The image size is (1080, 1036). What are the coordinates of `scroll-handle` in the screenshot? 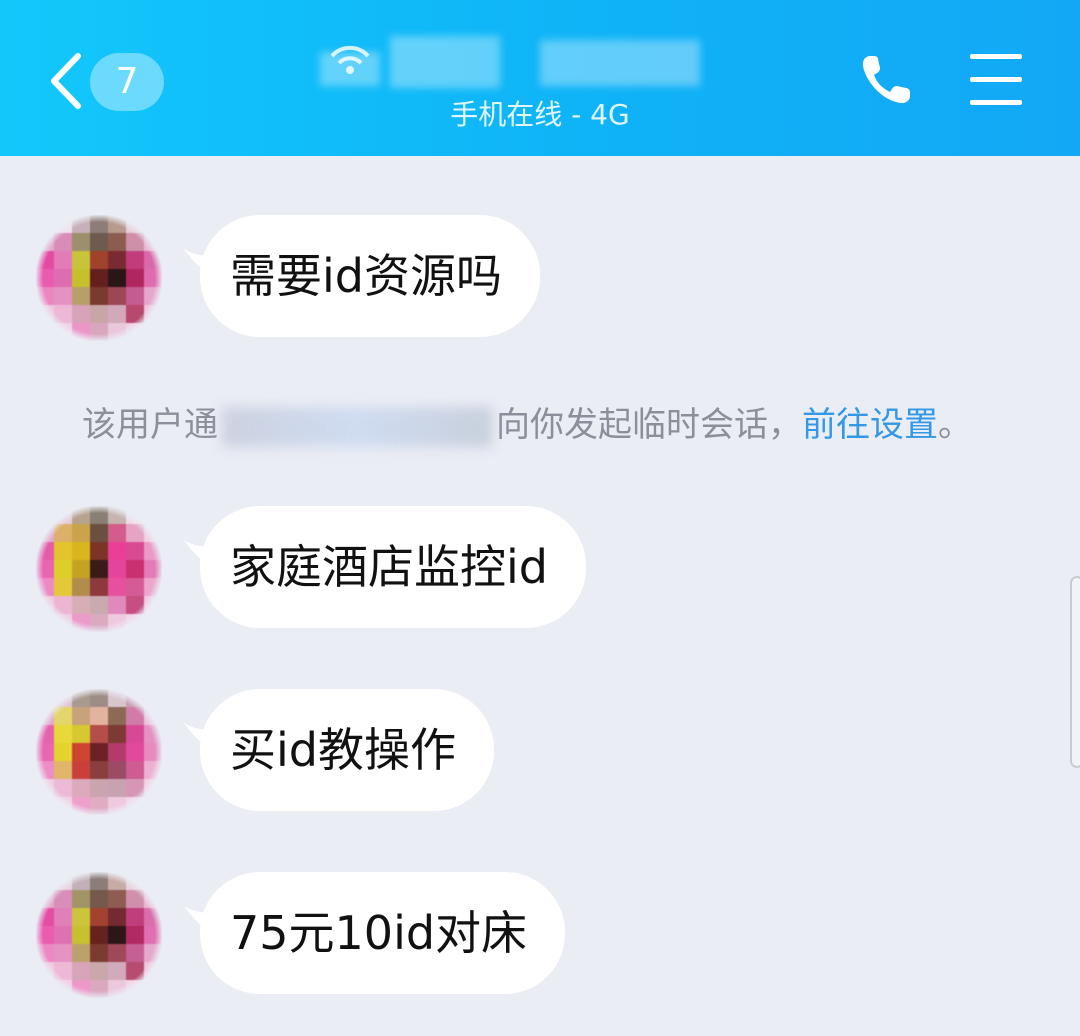 It's located at (1075, 672).